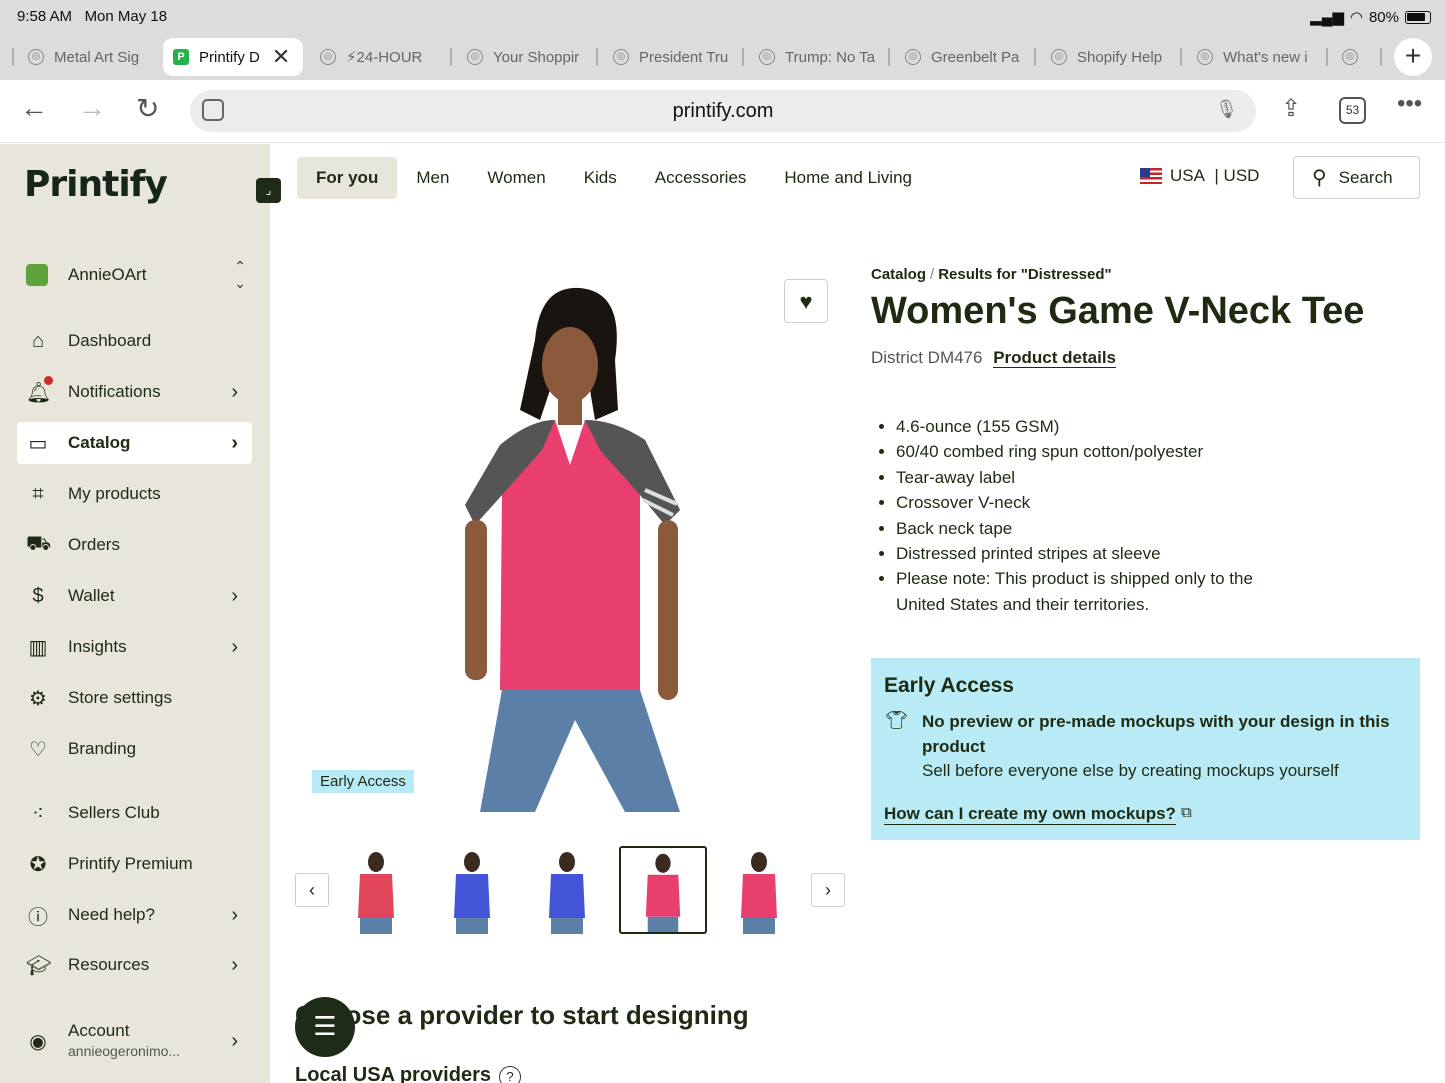 This screenshot has width=1445, height=1083. What do you see at coordinates (134, 596) in the screenshot?
I see `sidebar-item-wallet: $ Wallet ›` at bounding box center [134, 596].